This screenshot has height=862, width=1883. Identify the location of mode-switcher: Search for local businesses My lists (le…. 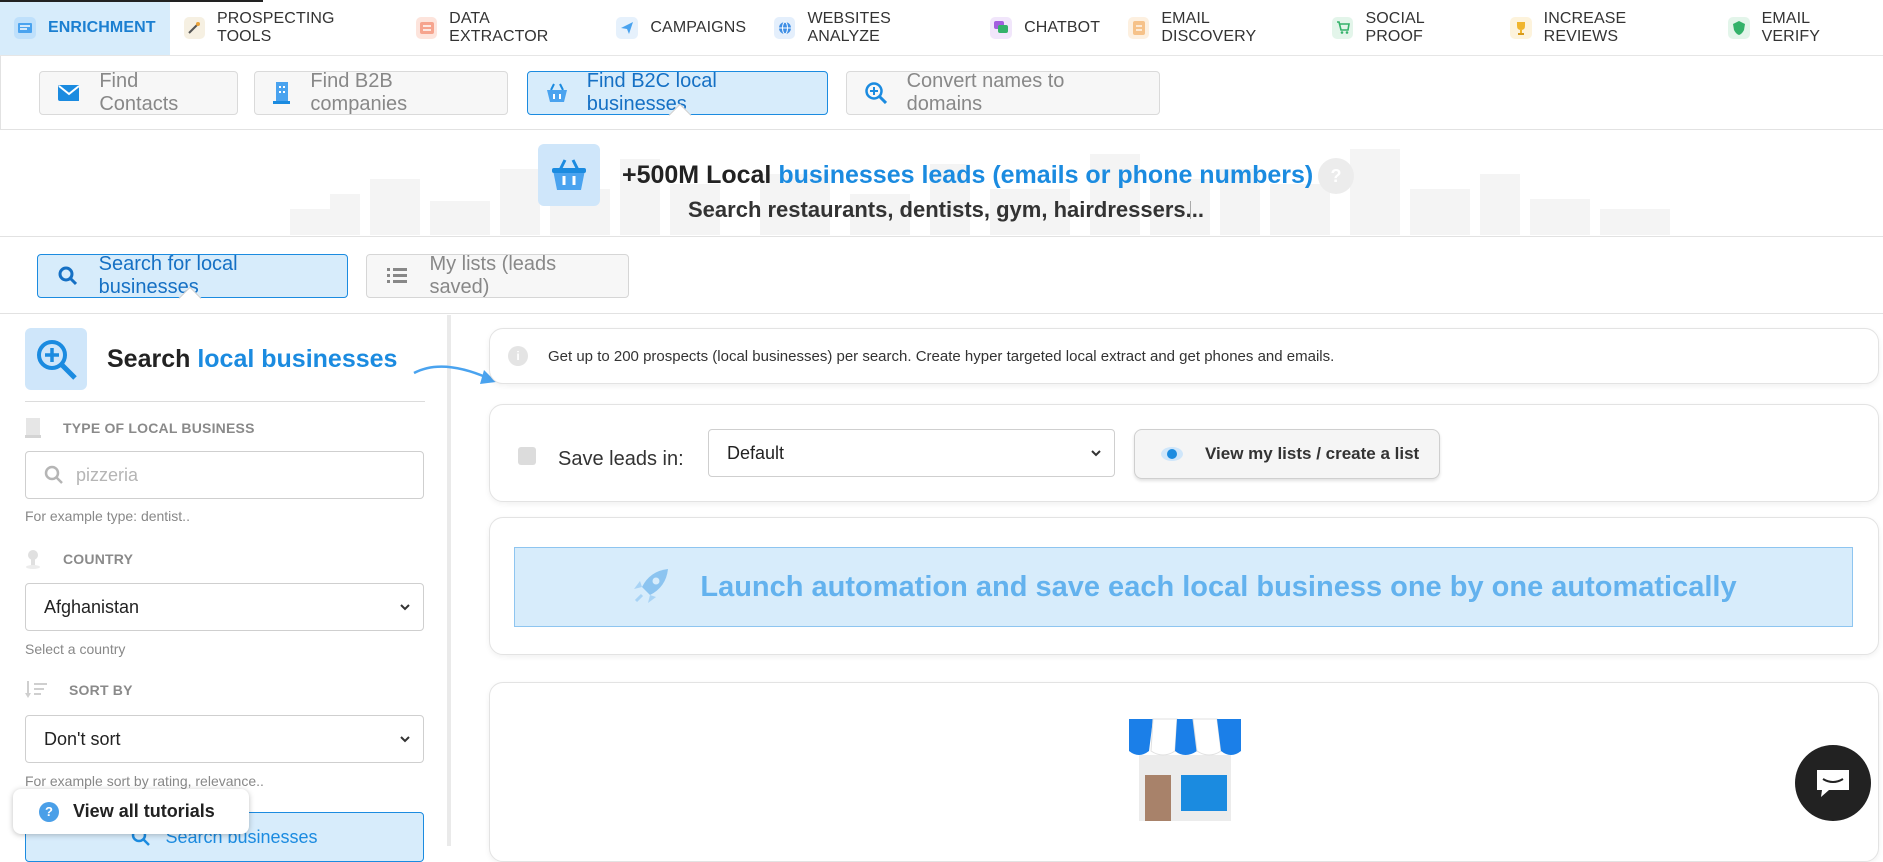
(941, 276).